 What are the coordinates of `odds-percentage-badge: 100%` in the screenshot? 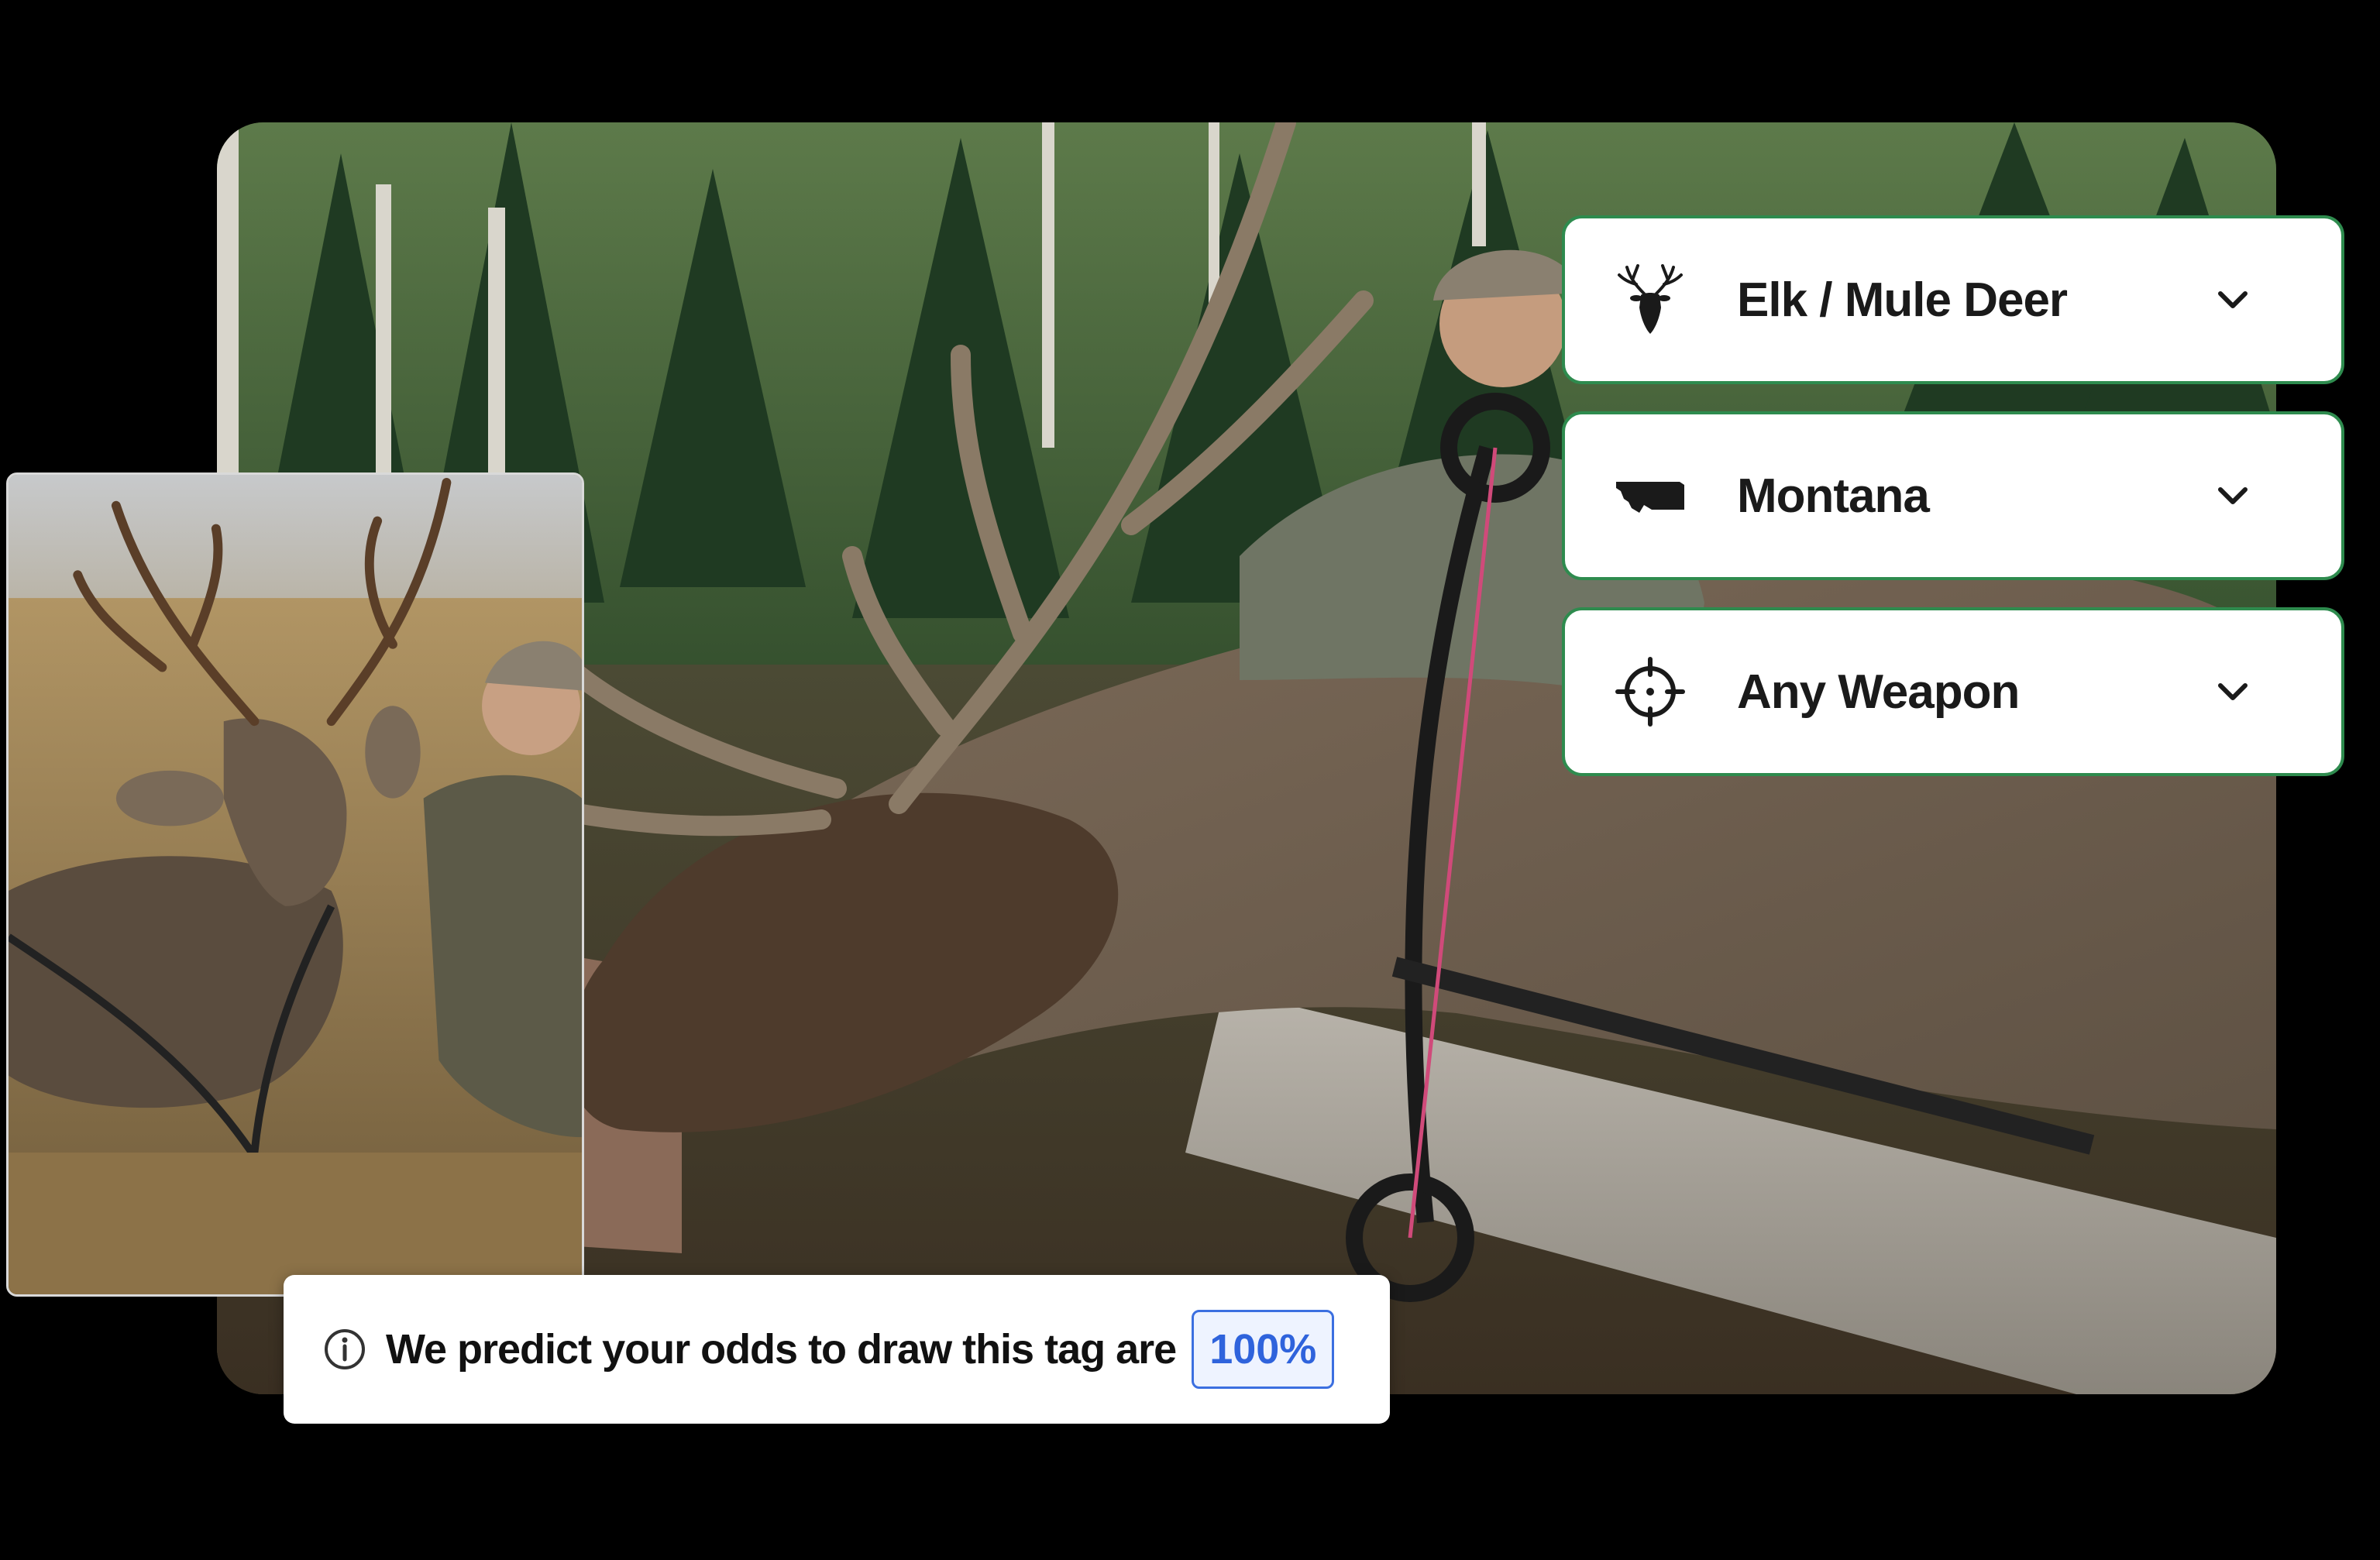 It's located at (1264, 1349).